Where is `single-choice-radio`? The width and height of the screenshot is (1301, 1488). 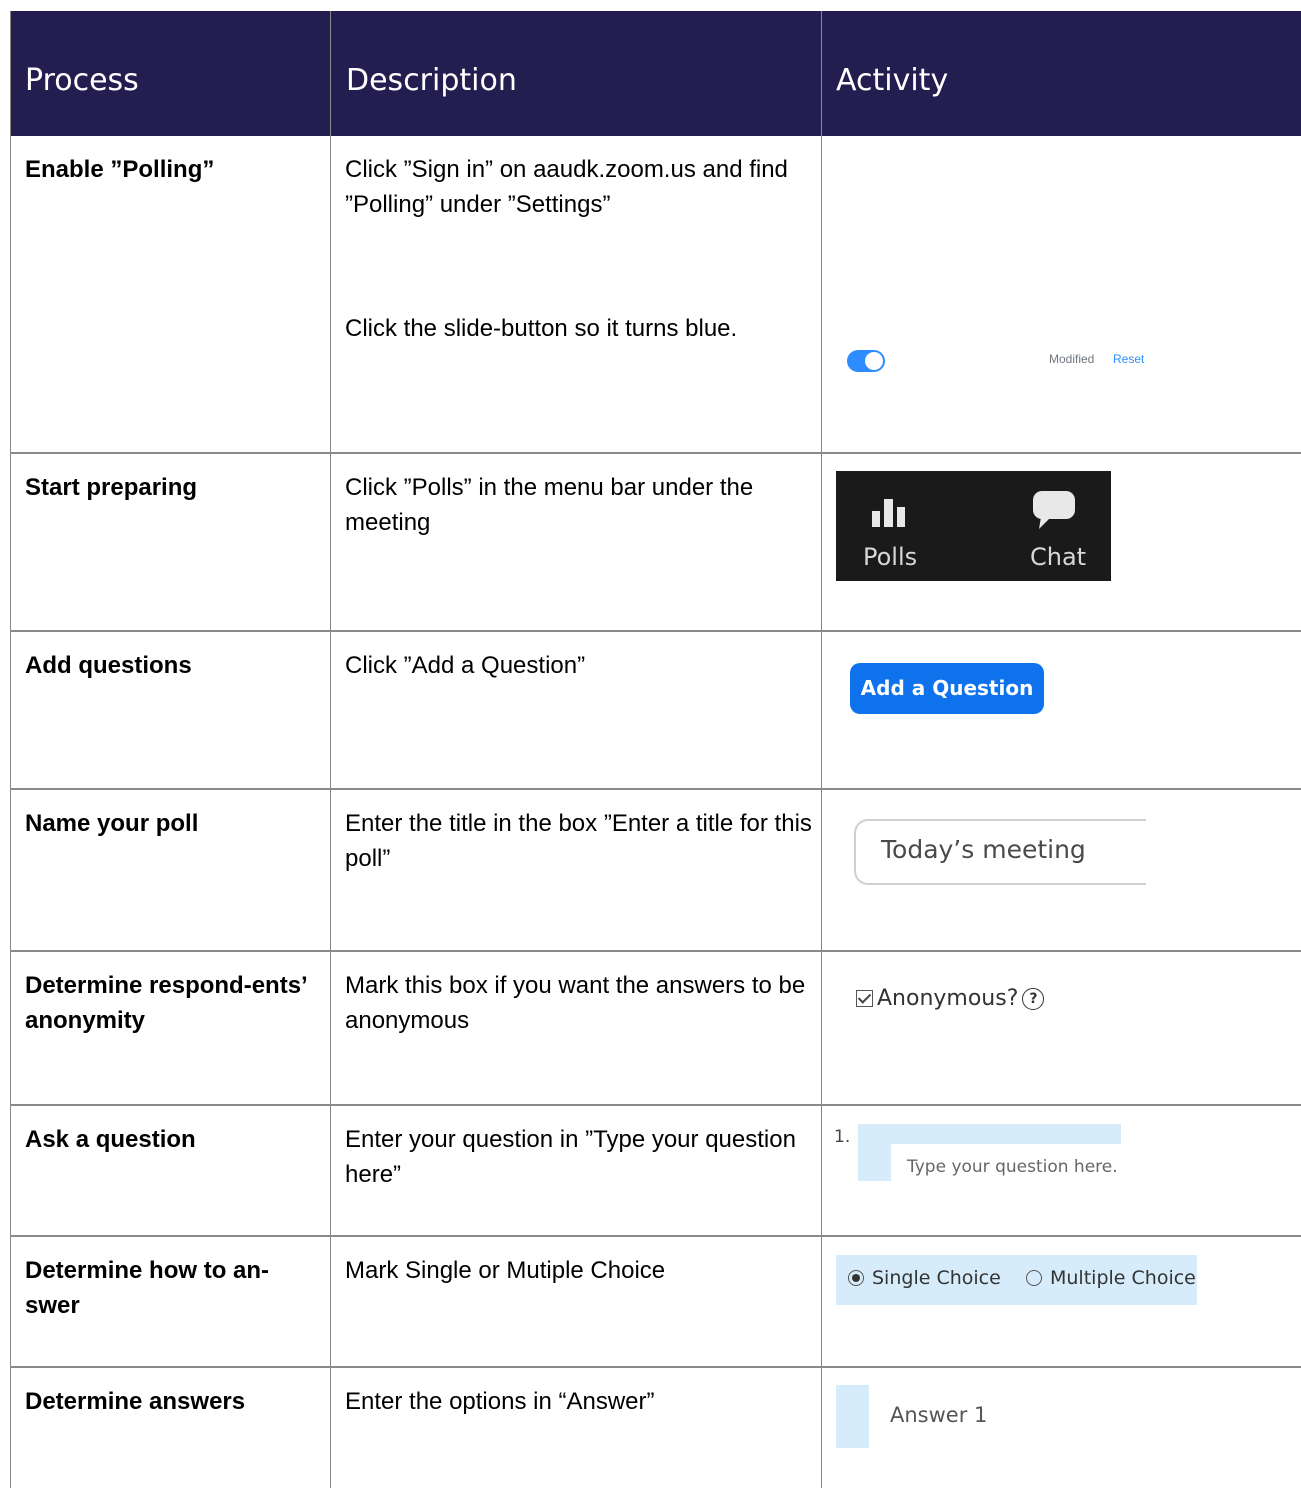 single-choice-radio is located at coordinates (856, 1278).